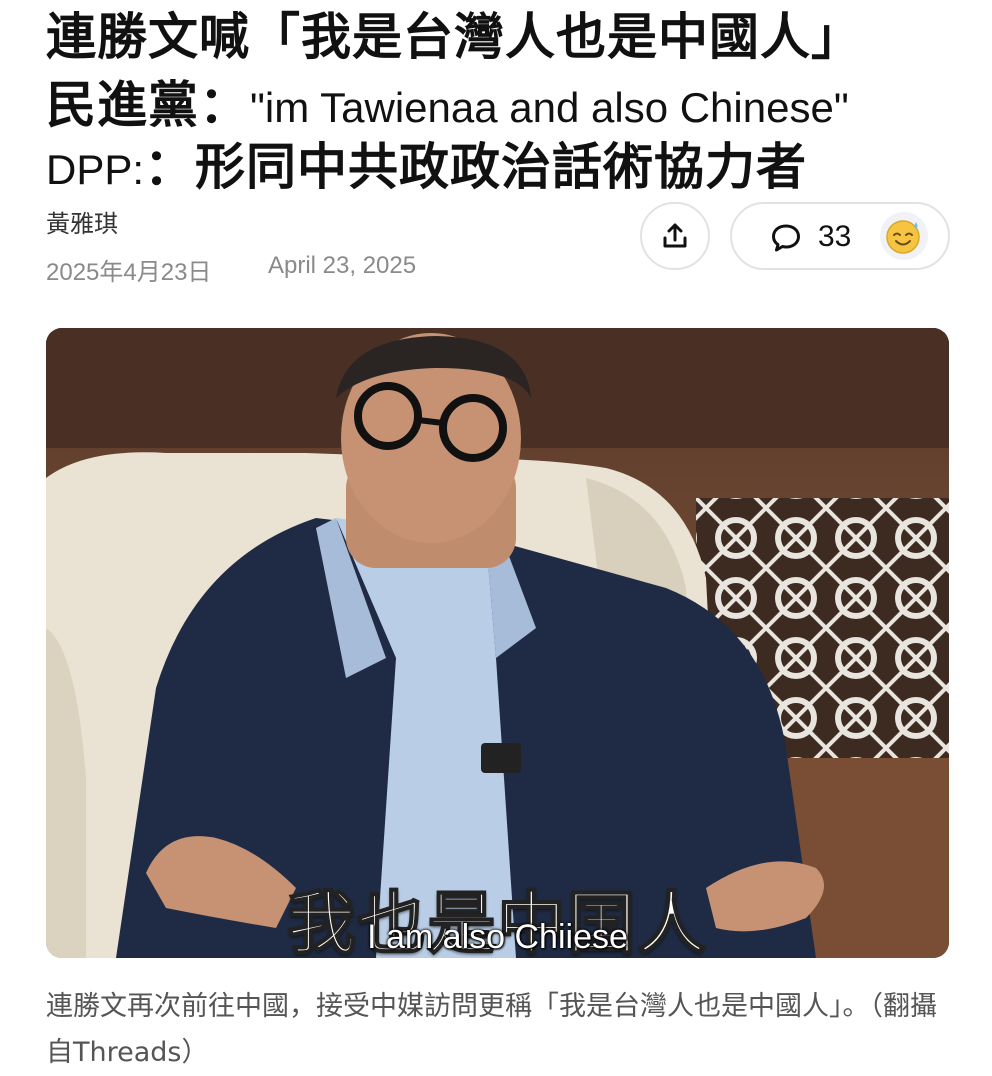 Image resolution: width=992 pixels, height=1076 pixels. I want to click on headline-line-3: DPP:：形同中共政政治話術協力者, so click(426, 167).